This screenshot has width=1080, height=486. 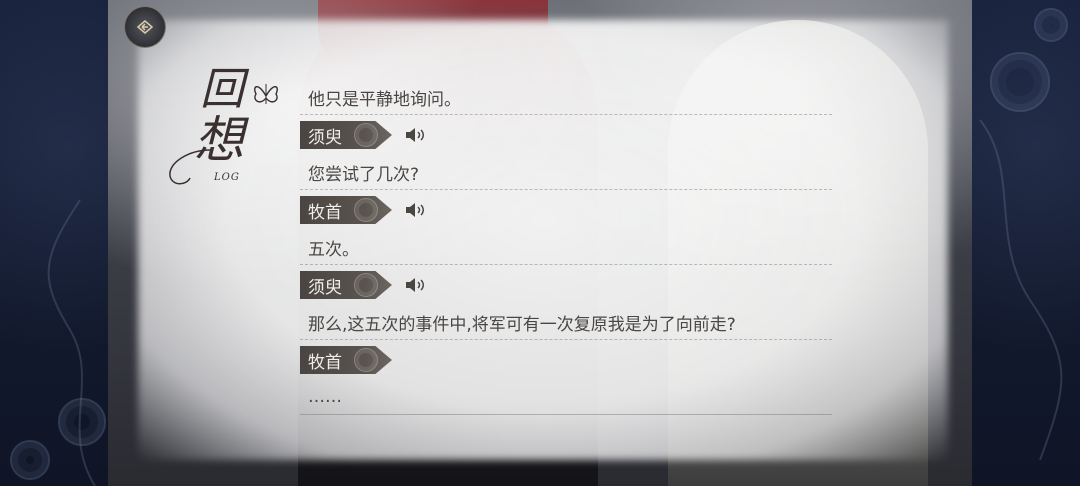 What do you see at coordinates (384, 99) in the screenshot?
I see `log-line-text: 他只是平静地询问。` at bounding box center [384, 99].